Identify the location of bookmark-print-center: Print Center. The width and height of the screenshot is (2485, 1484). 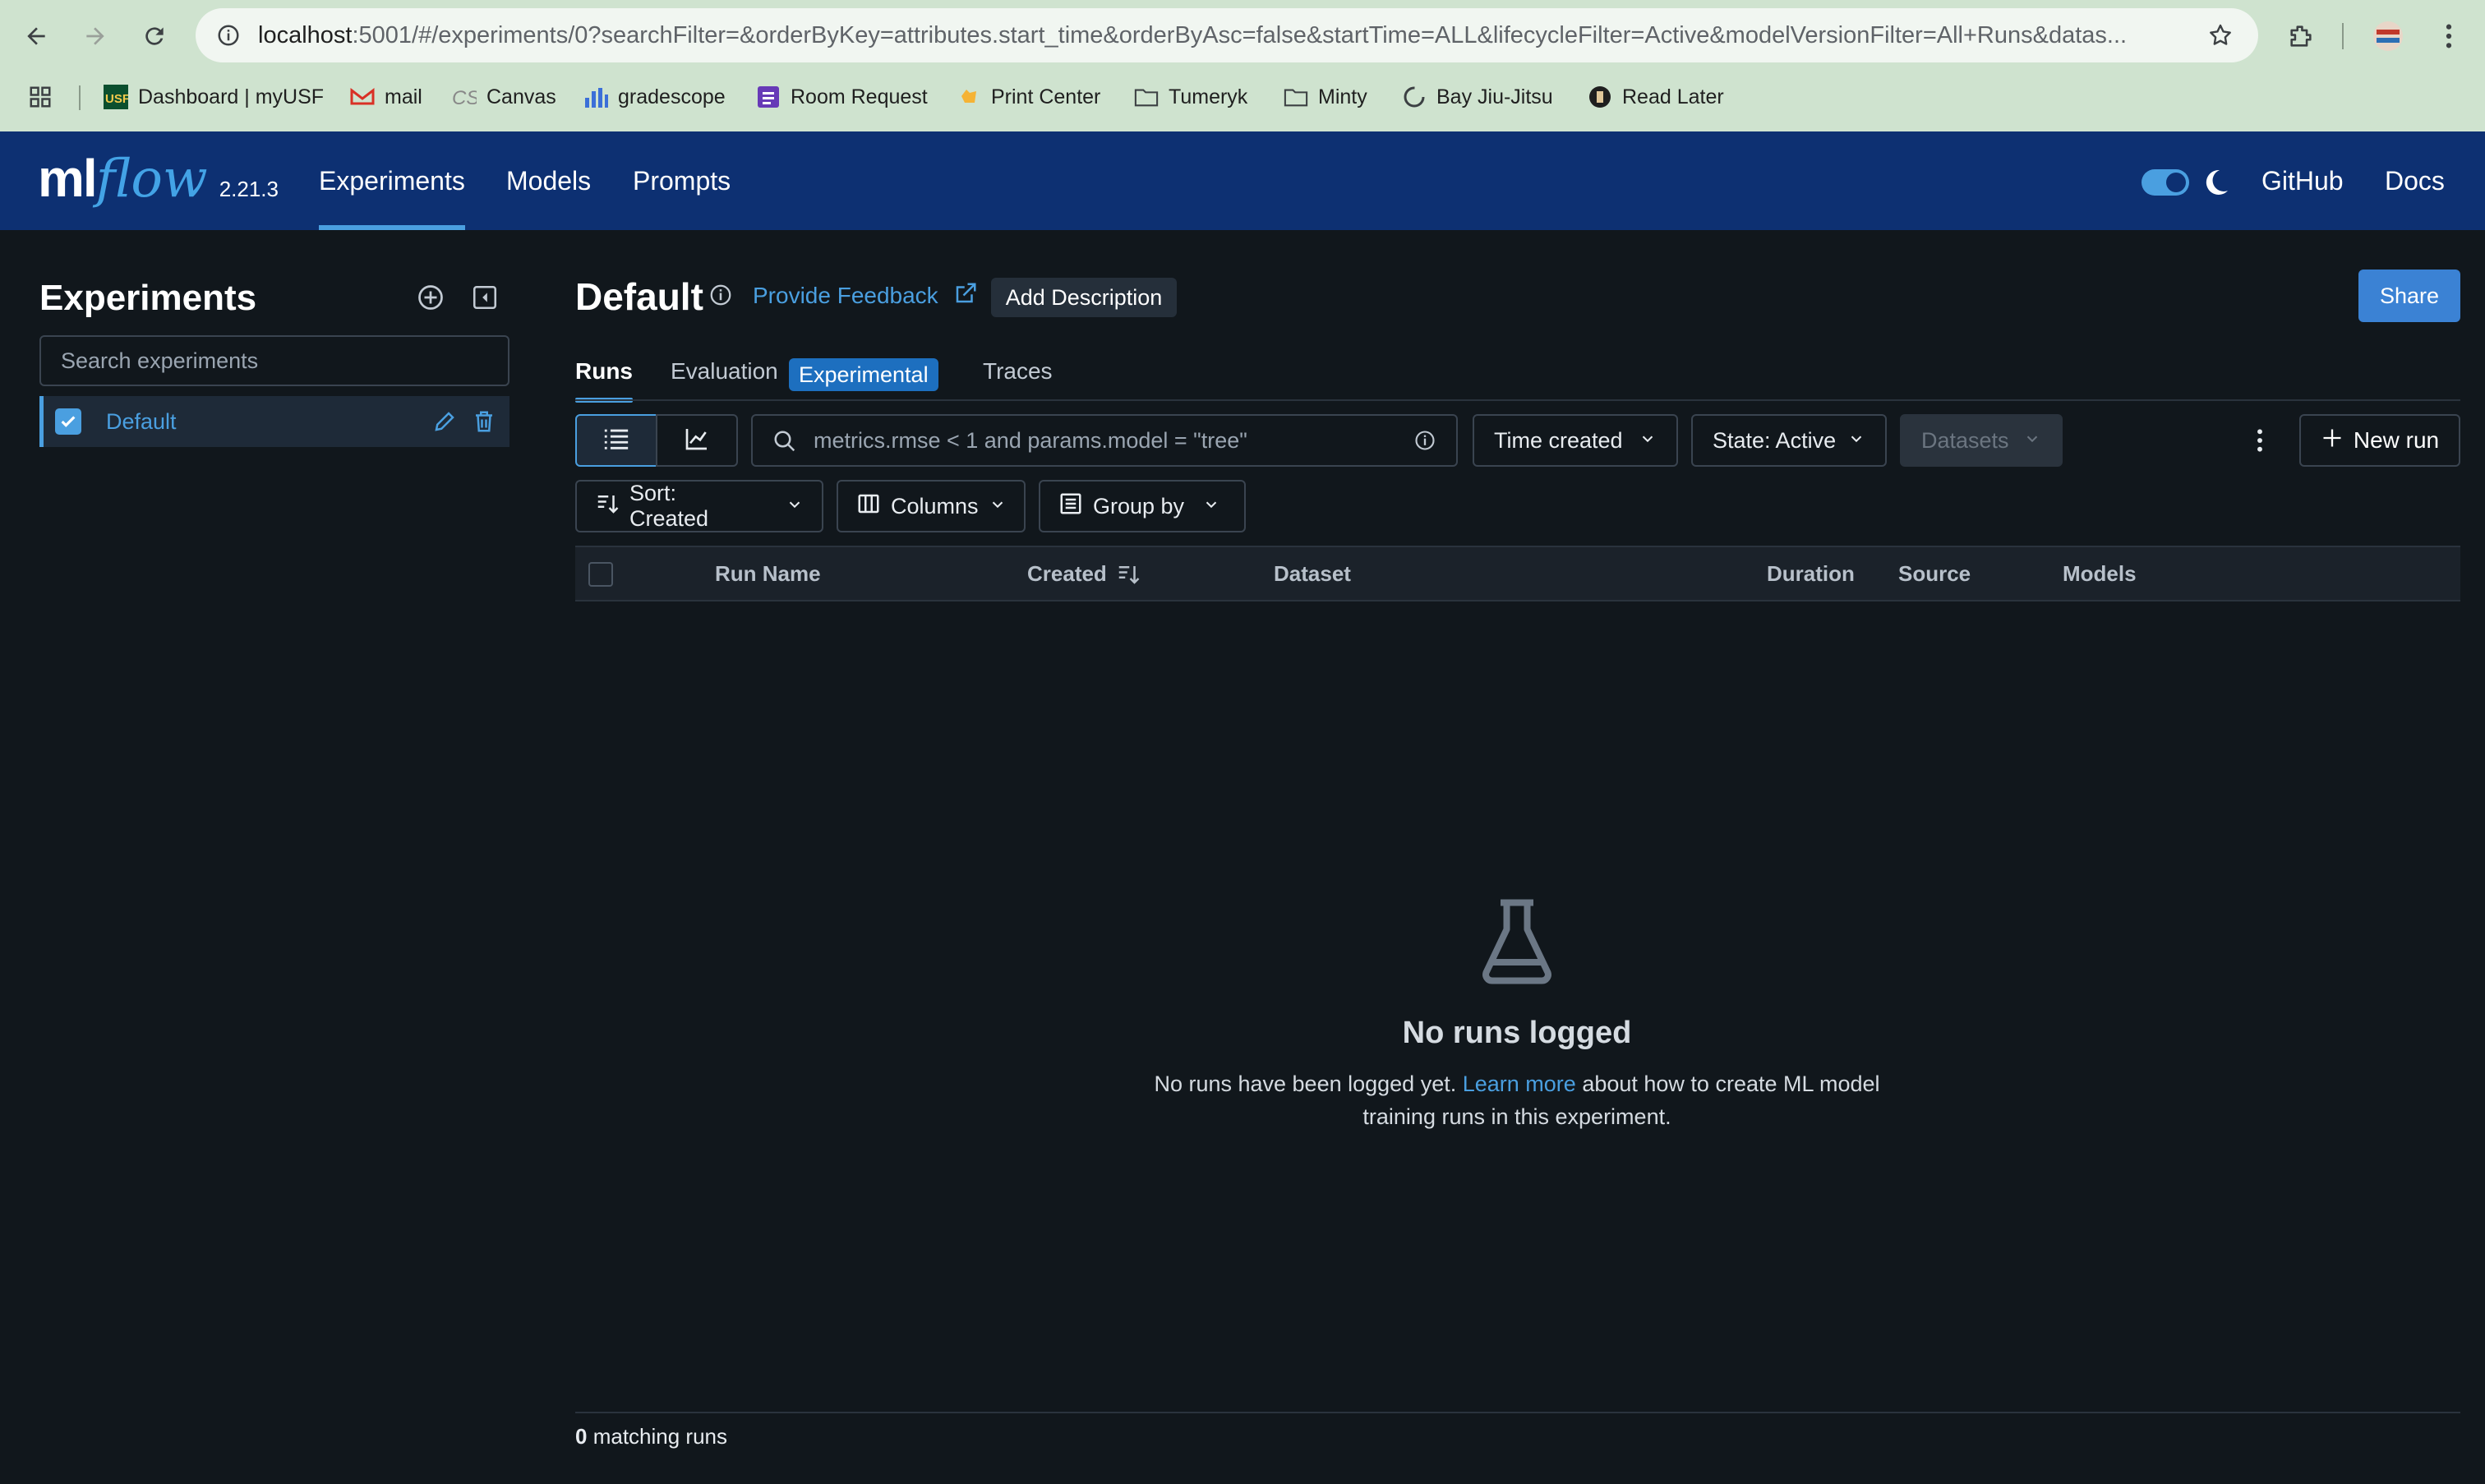
(1028, 97).